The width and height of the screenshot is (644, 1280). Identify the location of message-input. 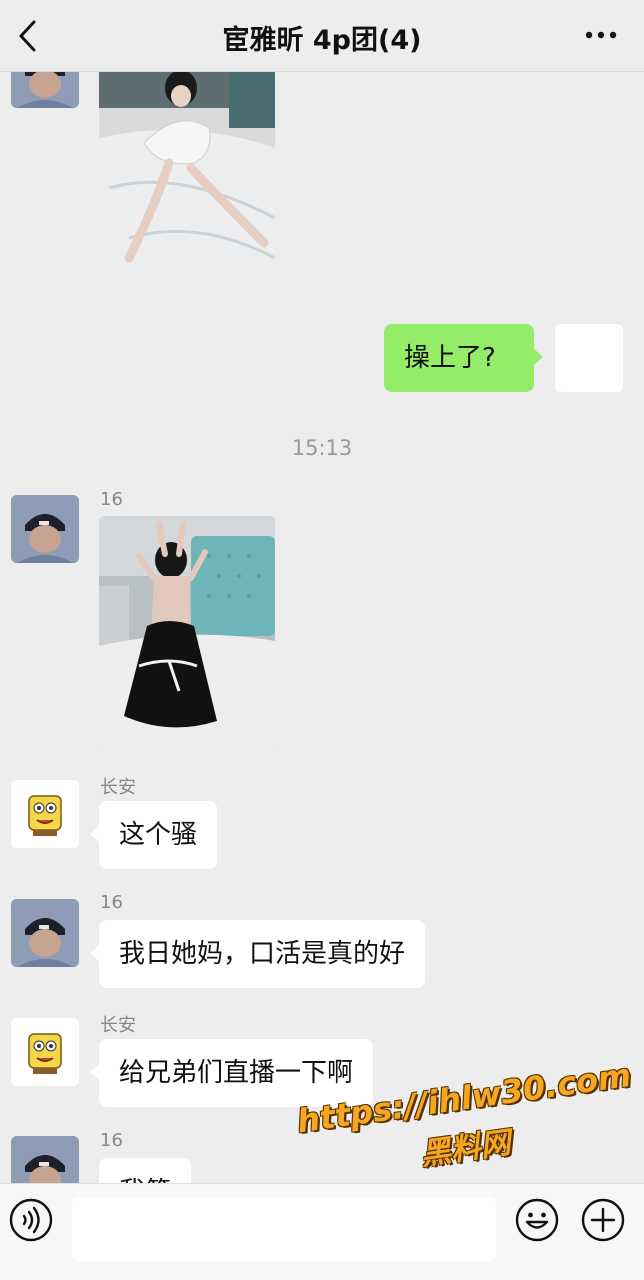
(284, 1229).